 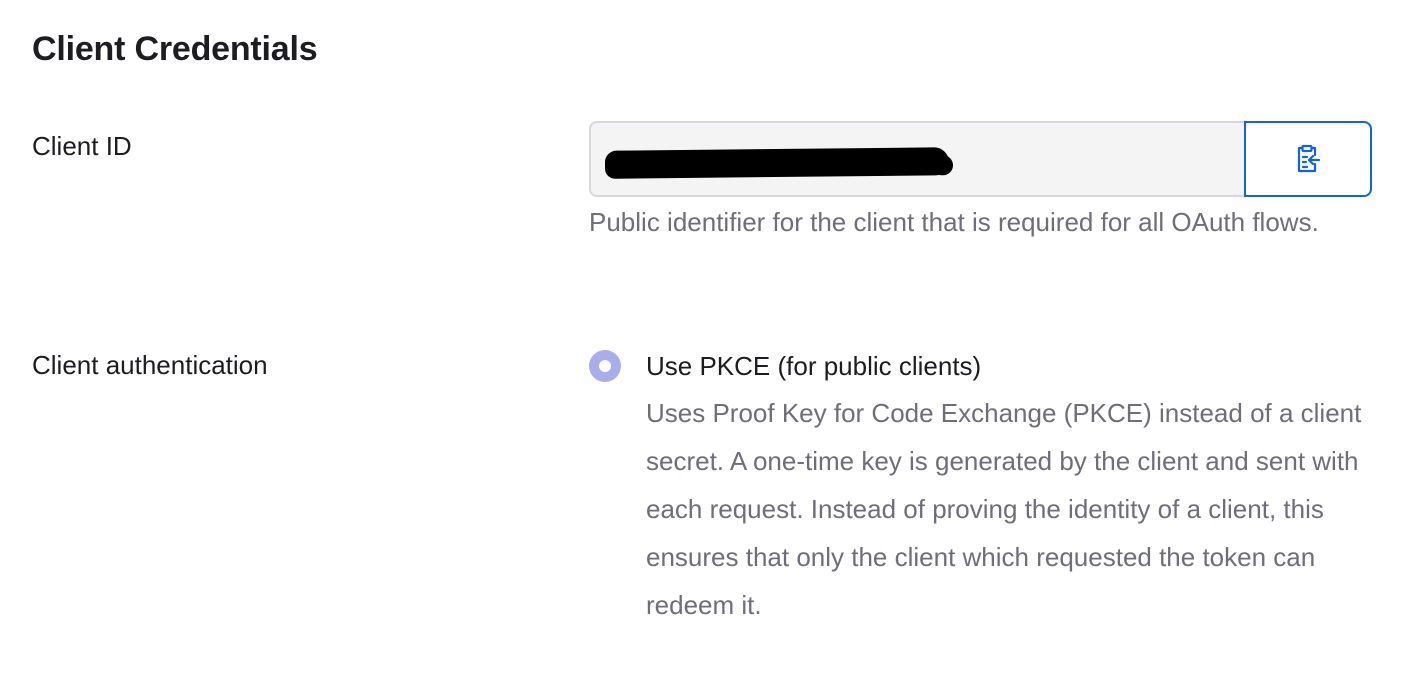 I want to click on copy-to-clipboard-button, so click(x=1308, y=159).